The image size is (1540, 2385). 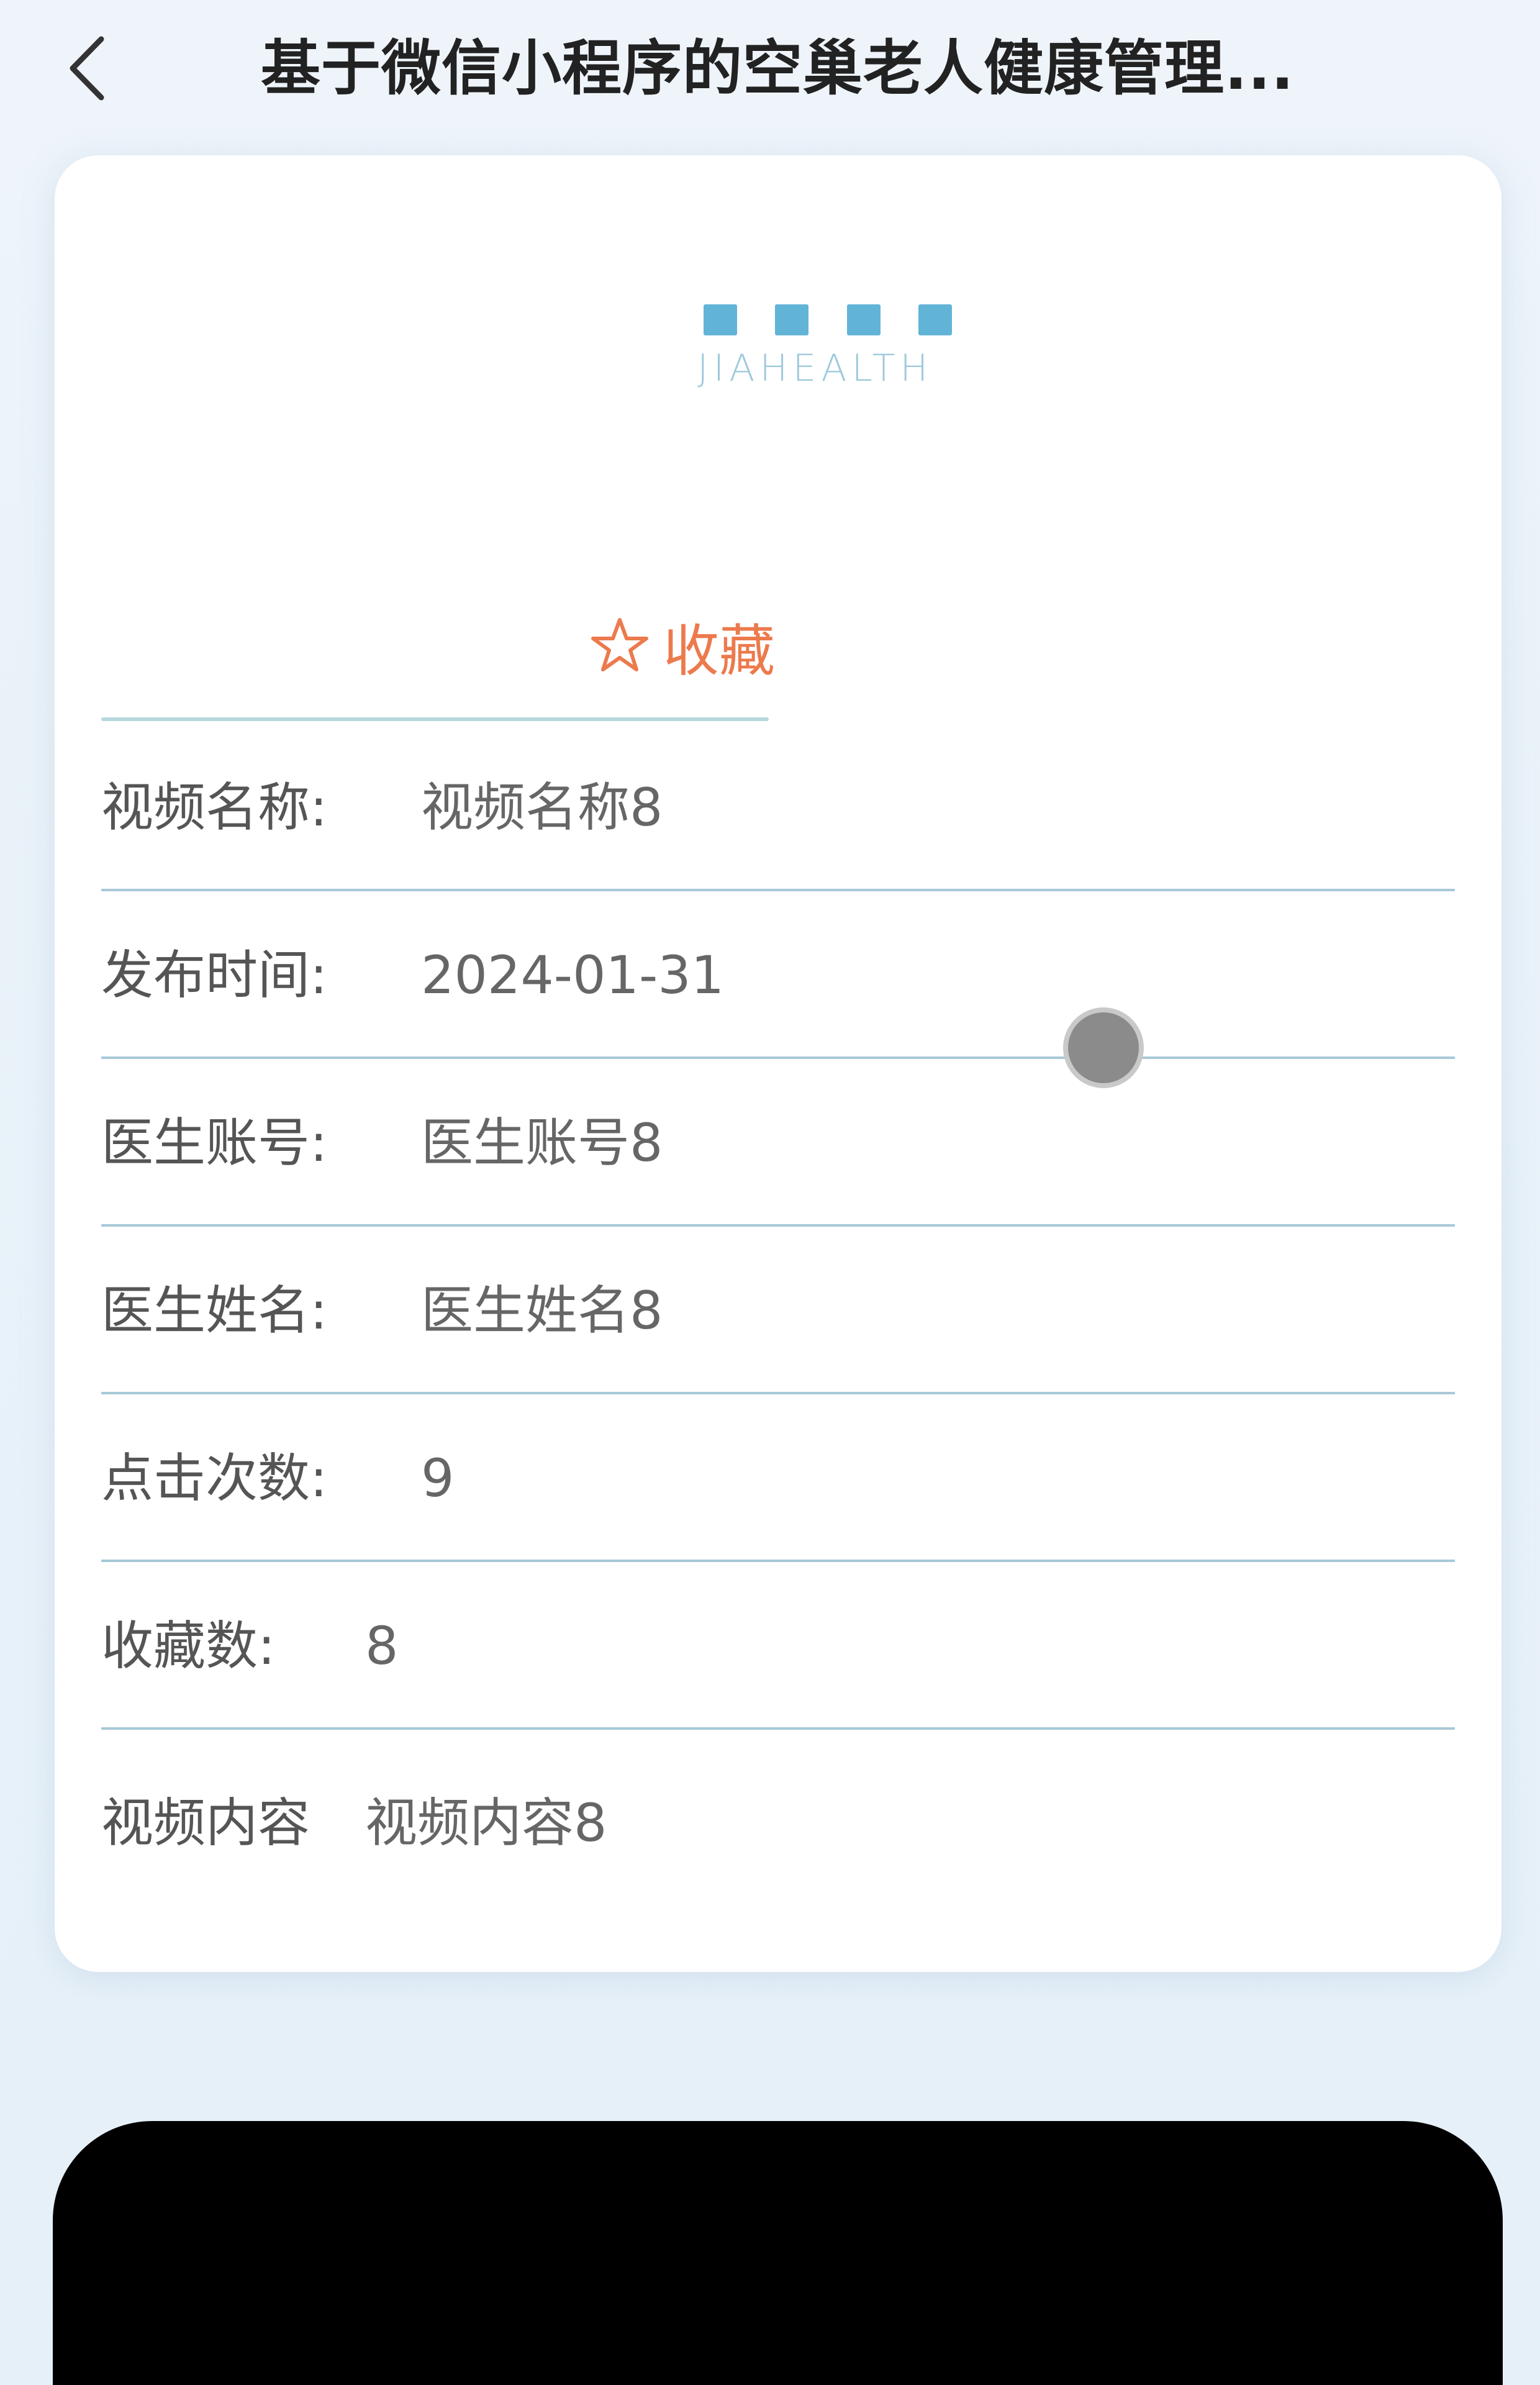 I want to click on video-player, so click(x=778, y=2253).